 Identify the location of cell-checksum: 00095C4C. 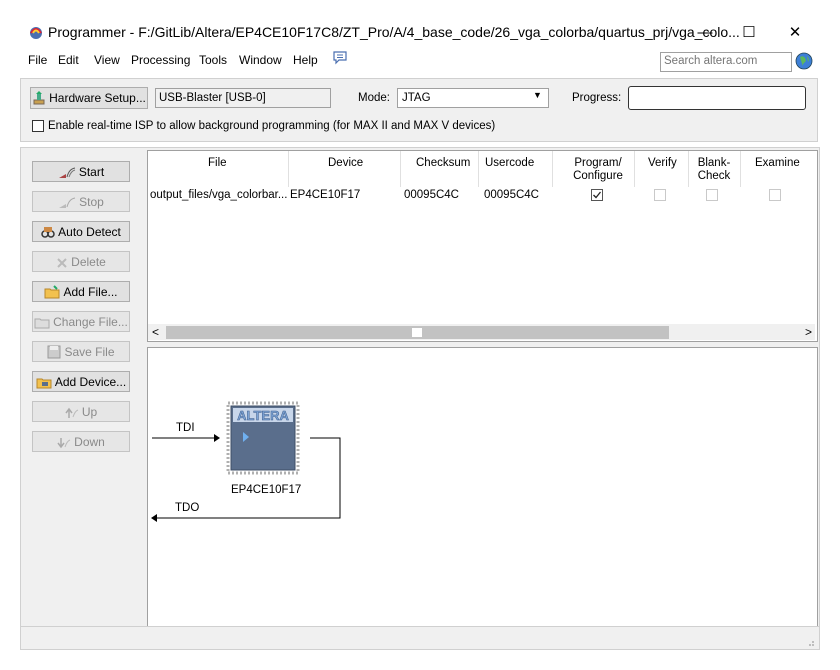
(431, 195).